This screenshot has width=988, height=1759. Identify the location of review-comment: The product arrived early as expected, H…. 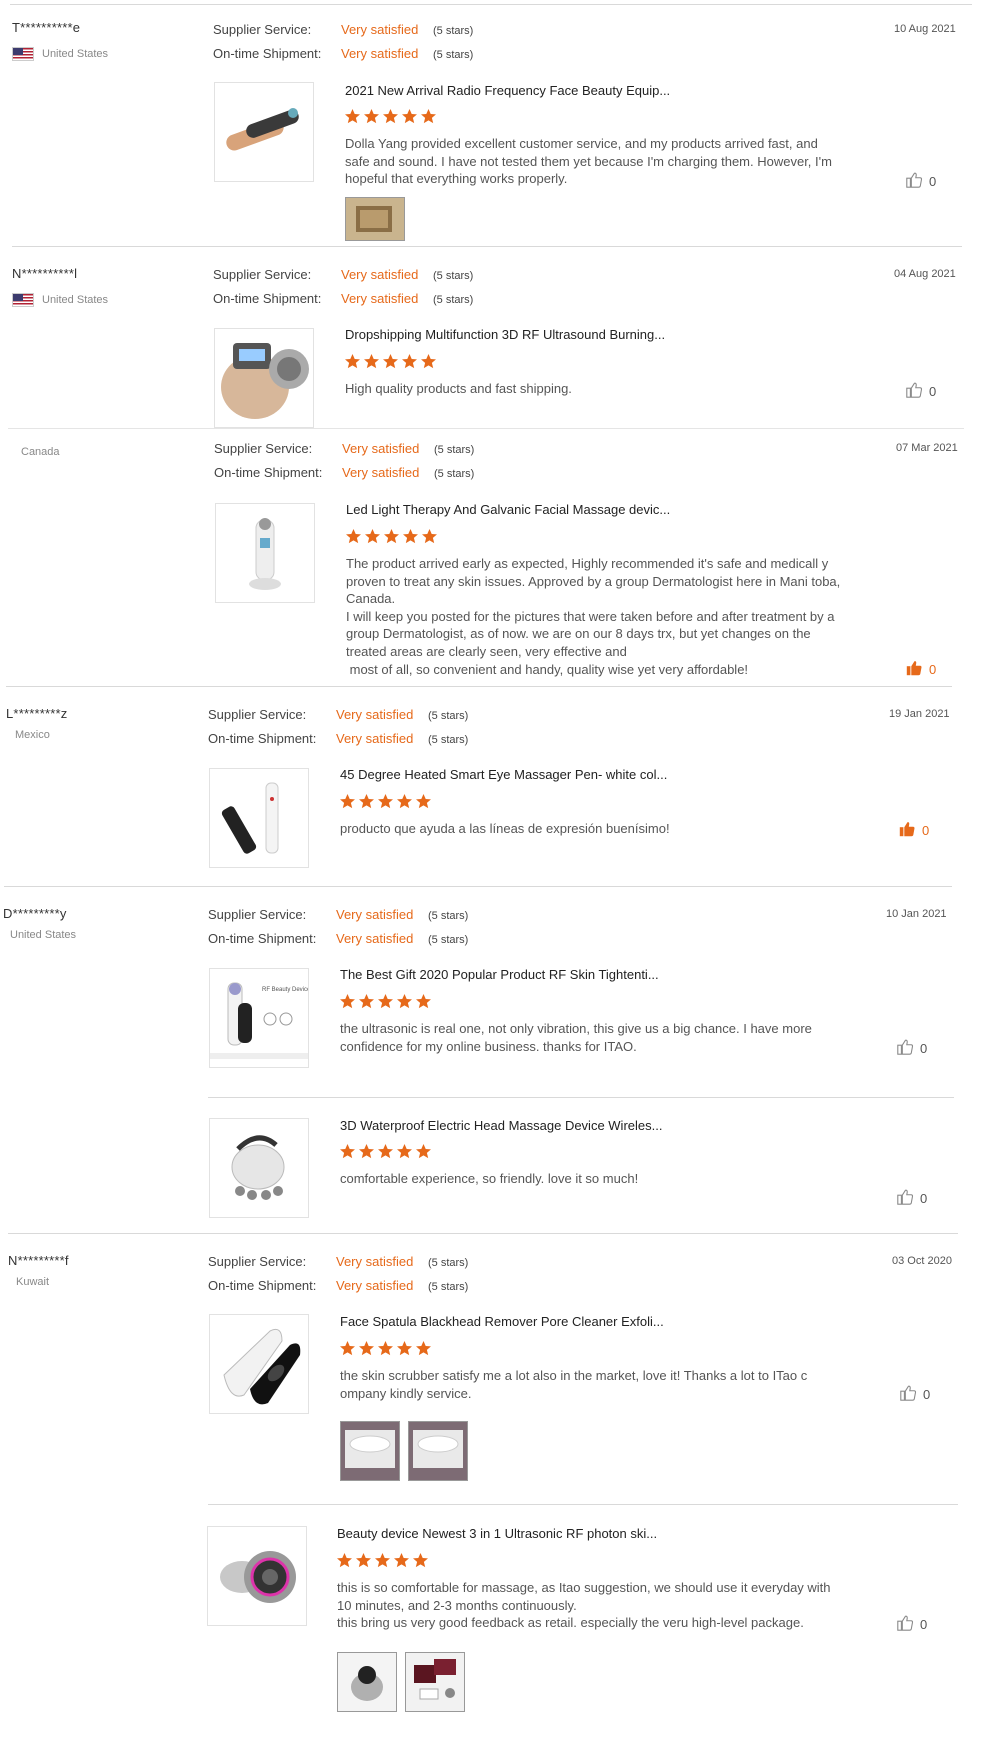
(593, 616).